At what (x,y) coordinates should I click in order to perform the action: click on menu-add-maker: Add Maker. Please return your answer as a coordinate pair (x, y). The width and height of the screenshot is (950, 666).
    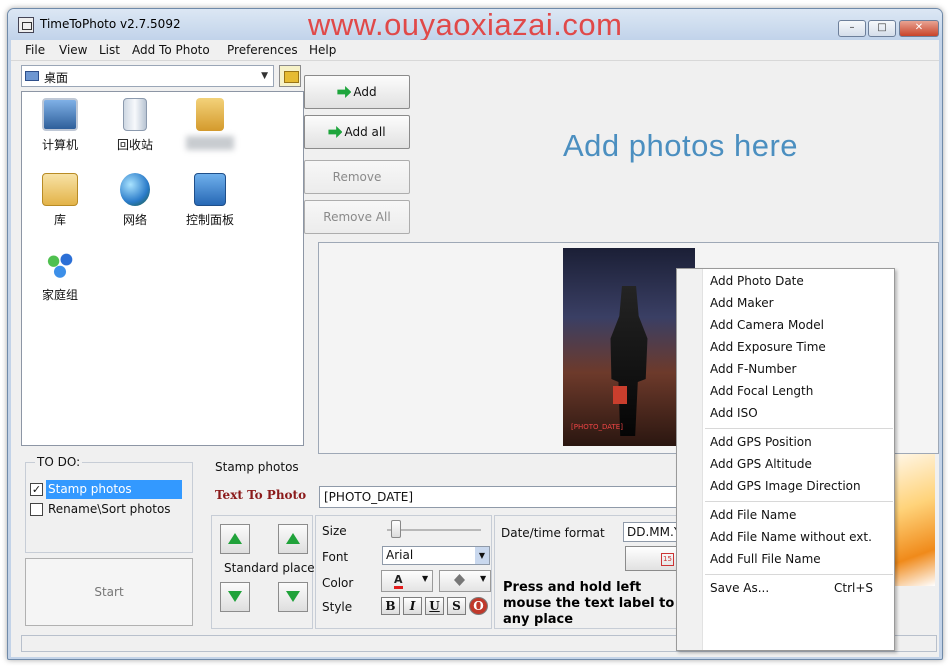
    Looking at the image, I should click on (742, 303).